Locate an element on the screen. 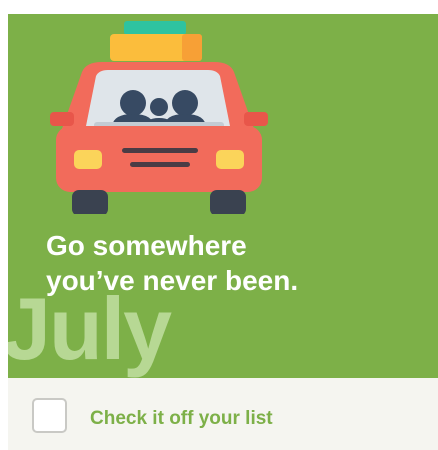 Image resolution: width=438 pixels, height=450 pixels. headline-line-1: Go somewhere is located at coordinates (146, 245).